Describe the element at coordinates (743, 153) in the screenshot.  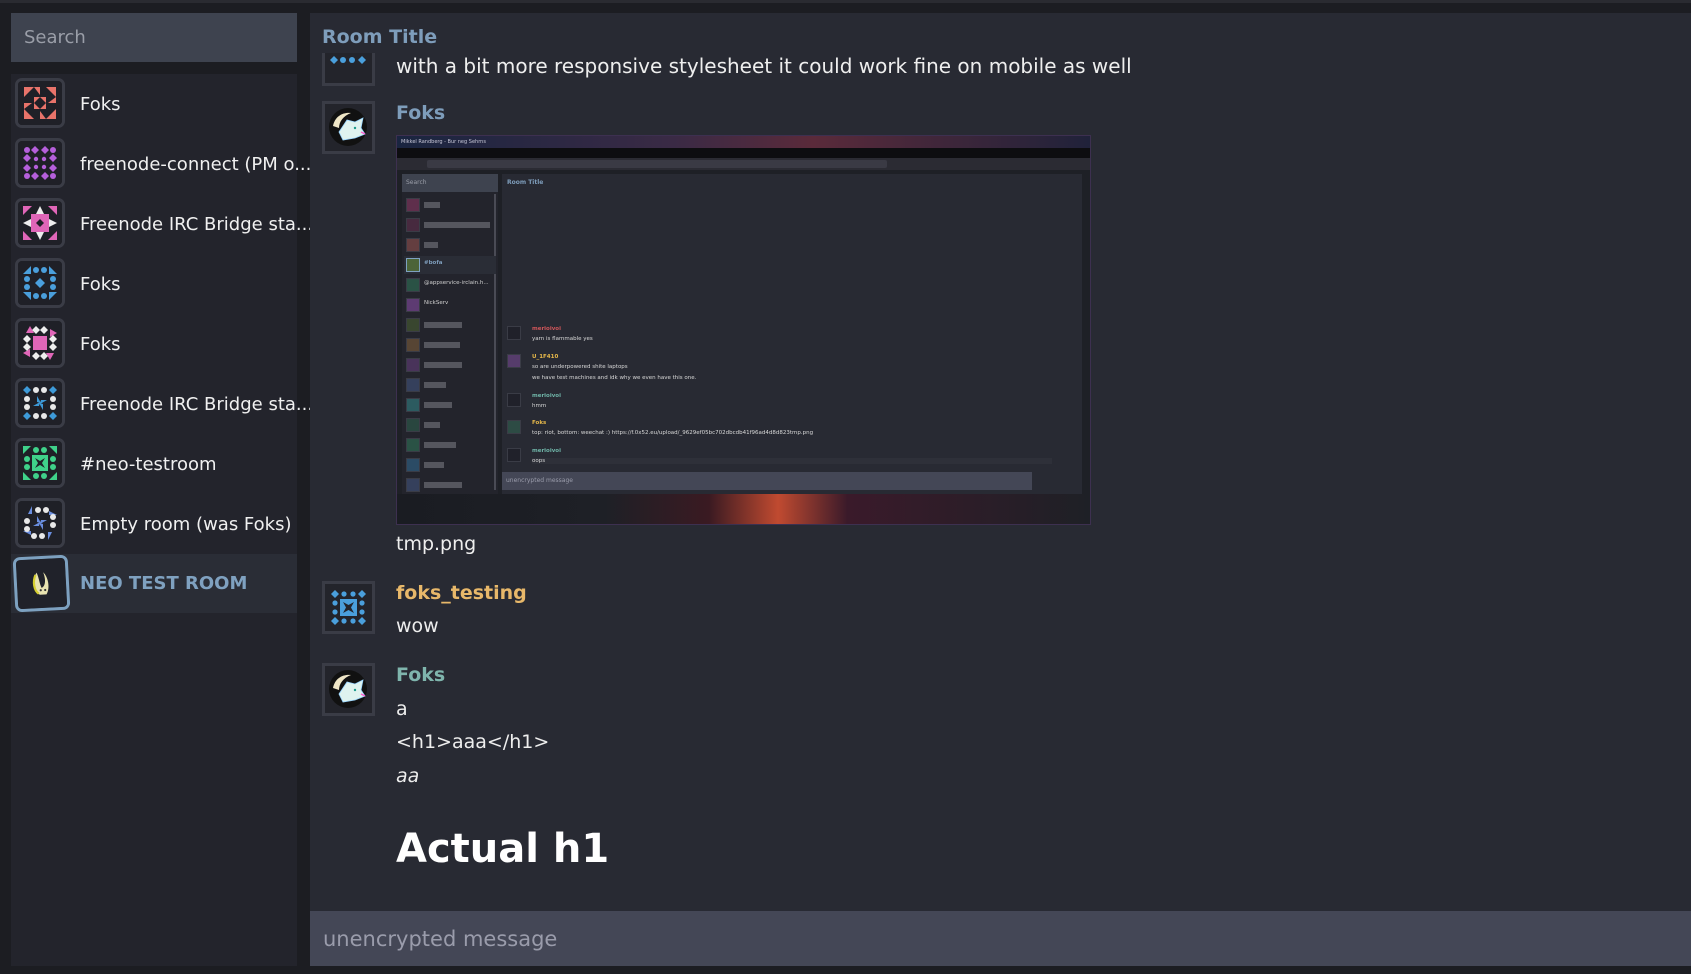
I see `embedded-browser-tabs` at that location.